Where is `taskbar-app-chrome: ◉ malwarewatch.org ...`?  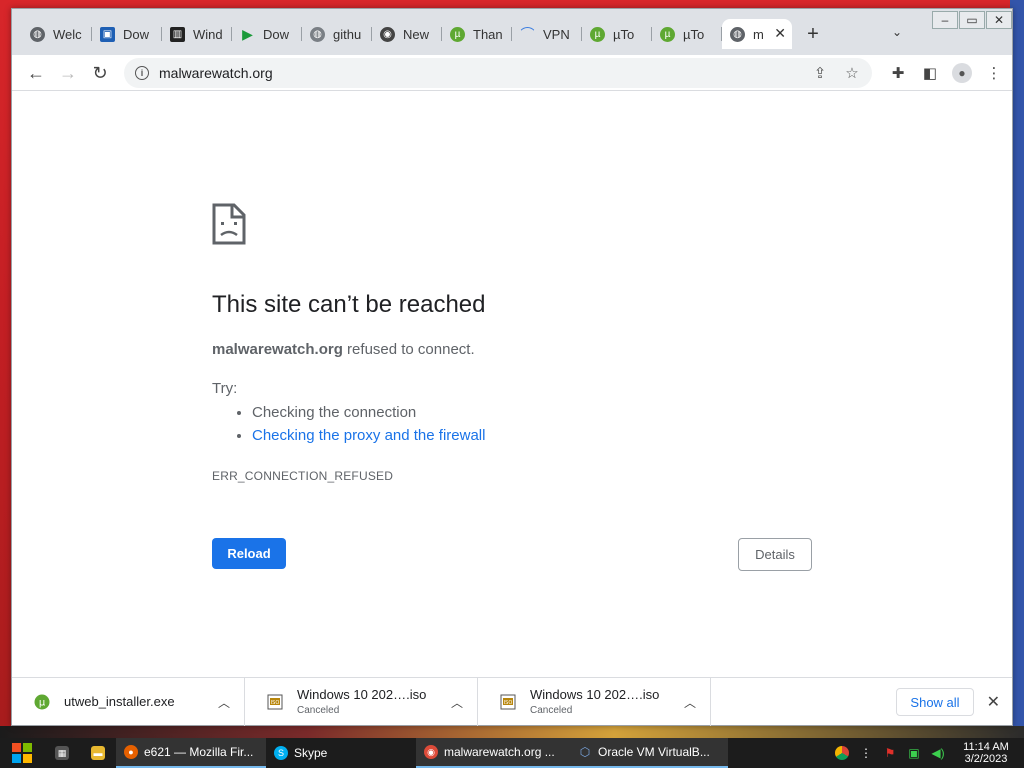 taskbar-app-chrome: ◉ malwarewatch.org ... is located at coordinates (493, 753).